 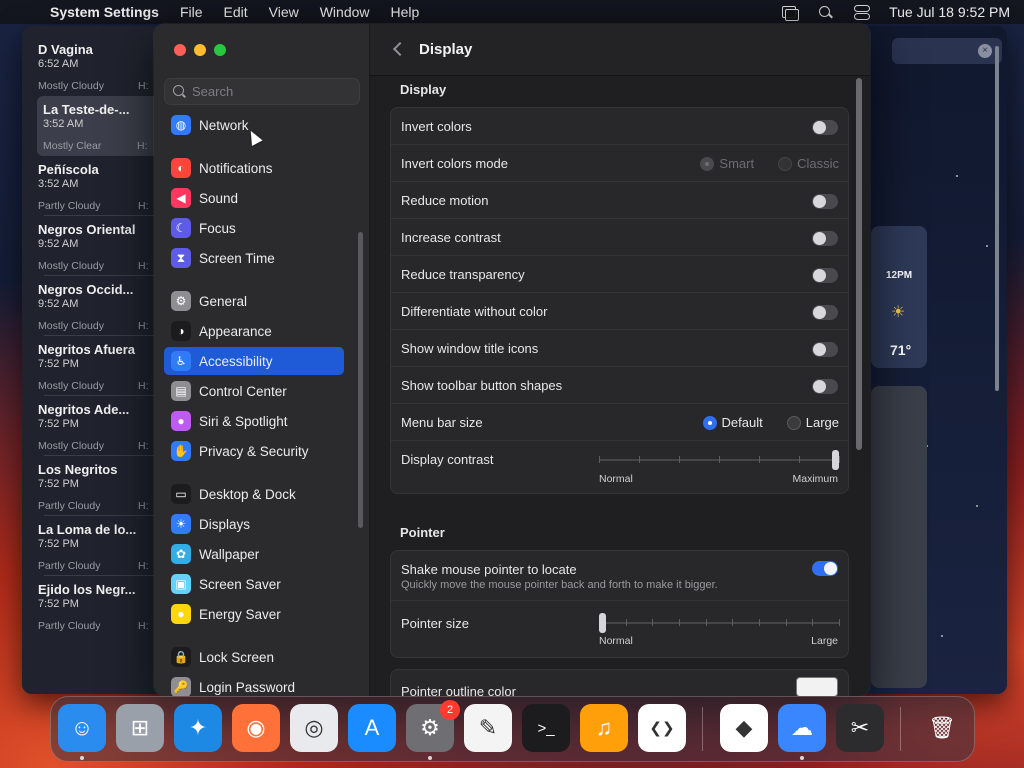 I want to click on menu-clock: Tue Jul 18 9:52 PM, so click(x=949, y=12).